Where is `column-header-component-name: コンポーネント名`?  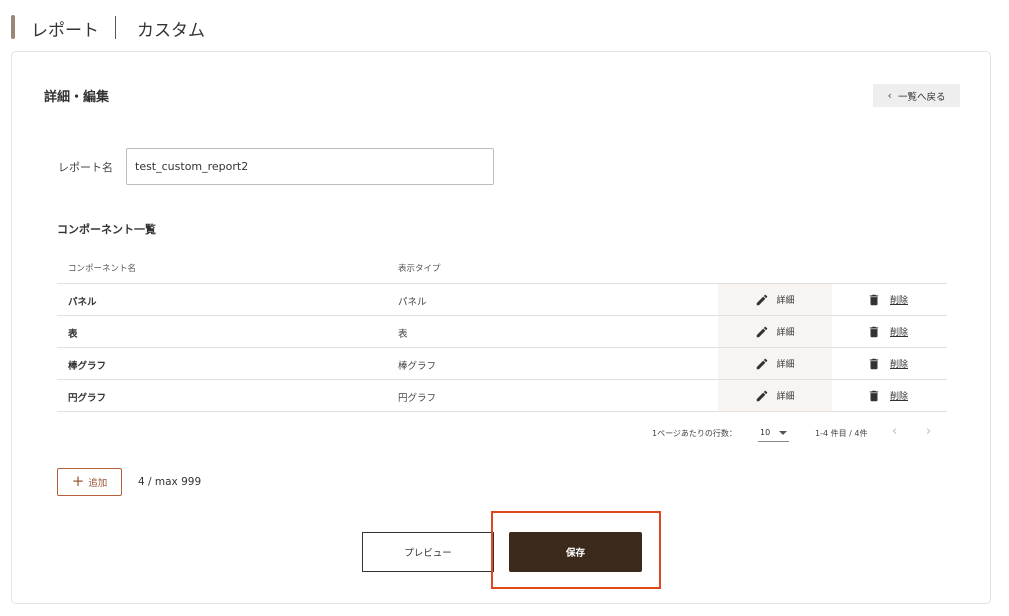
column-header-component-name: コンポーネント名 is located at coordinates (102, 269).